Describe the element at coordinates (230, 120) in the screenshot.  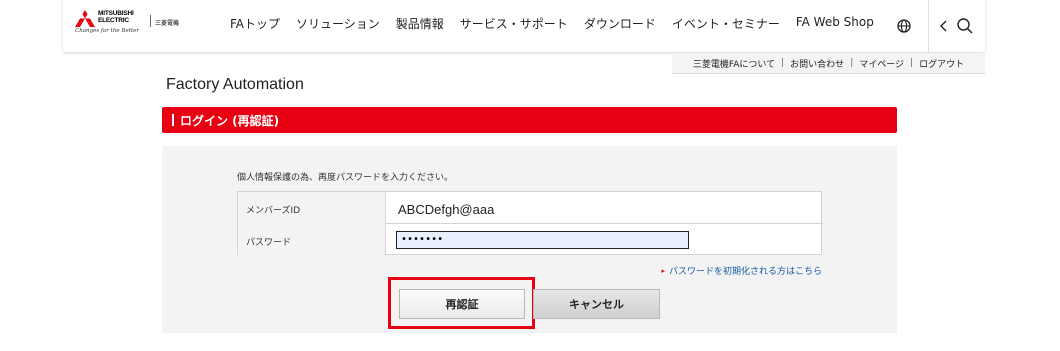
I see `section-title: ログイン (再認証)` at that location.